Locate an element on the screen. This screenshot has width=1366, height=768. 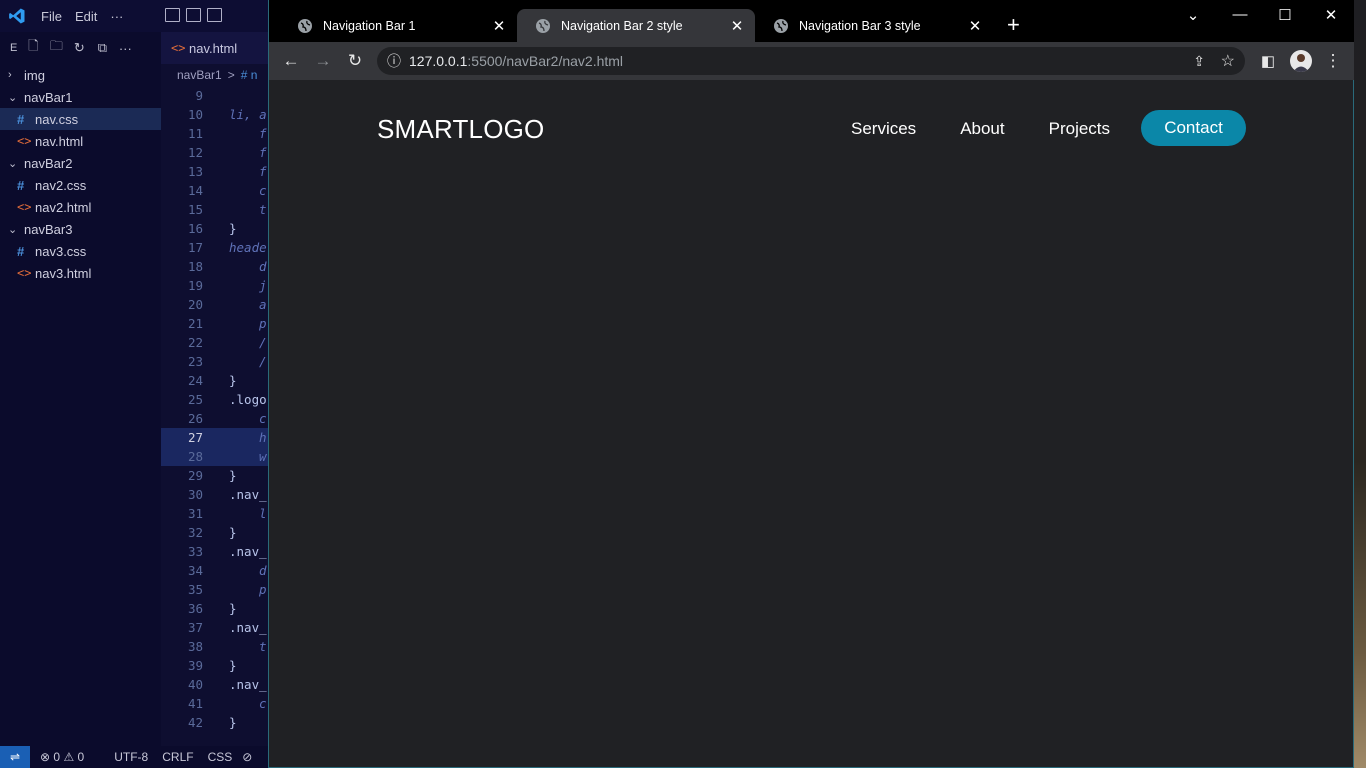
toggle-secondary-sidebar-icon is located at coordinates (214, 15).